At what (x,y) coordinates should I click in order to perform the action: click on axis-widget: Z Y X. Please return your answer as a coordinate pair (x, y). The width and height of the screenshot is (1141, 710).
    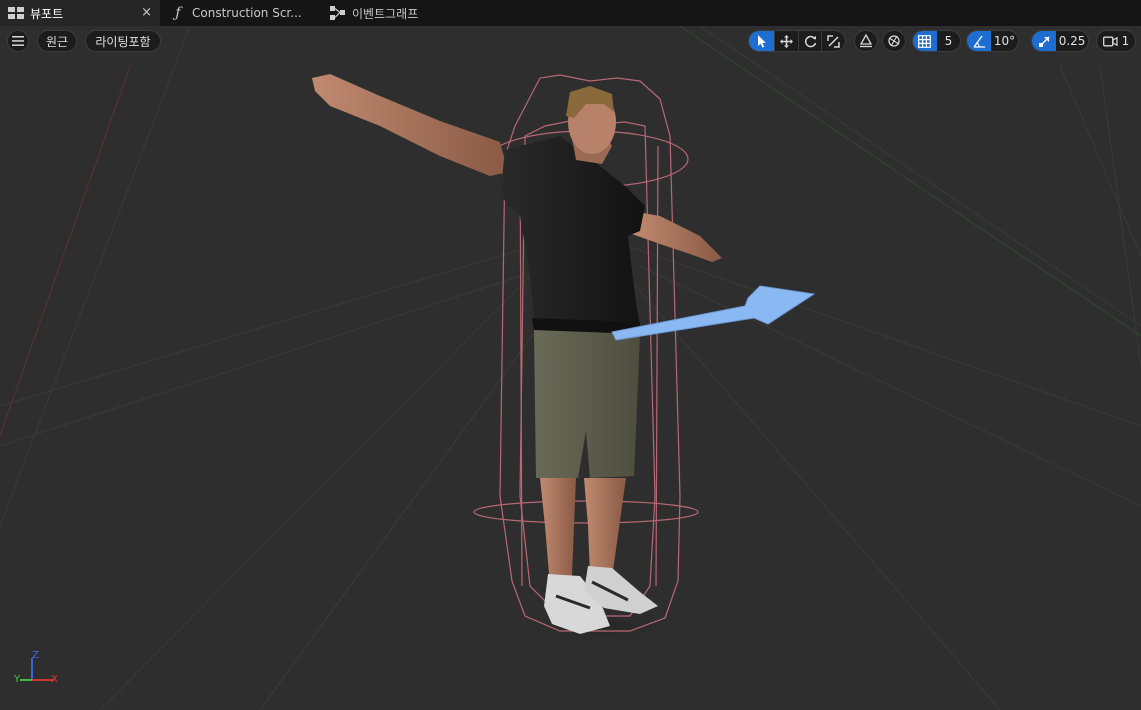
    Looking at the image, I should click on (40, 675).